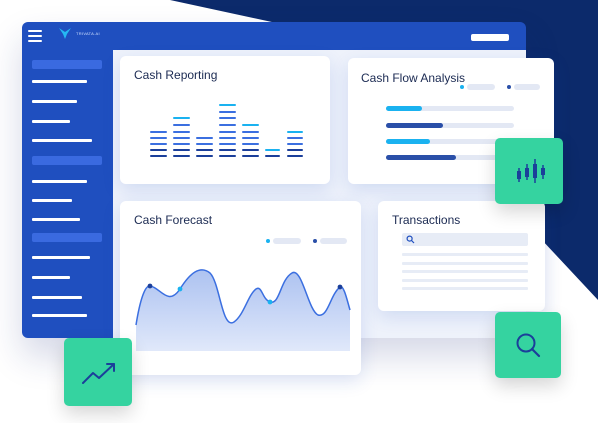 This screenshot has width=598, height=423. Describe the element at coordinates (88, 33) in the screenshot. I see `logo-text: TRIVATA.AI` at that location.